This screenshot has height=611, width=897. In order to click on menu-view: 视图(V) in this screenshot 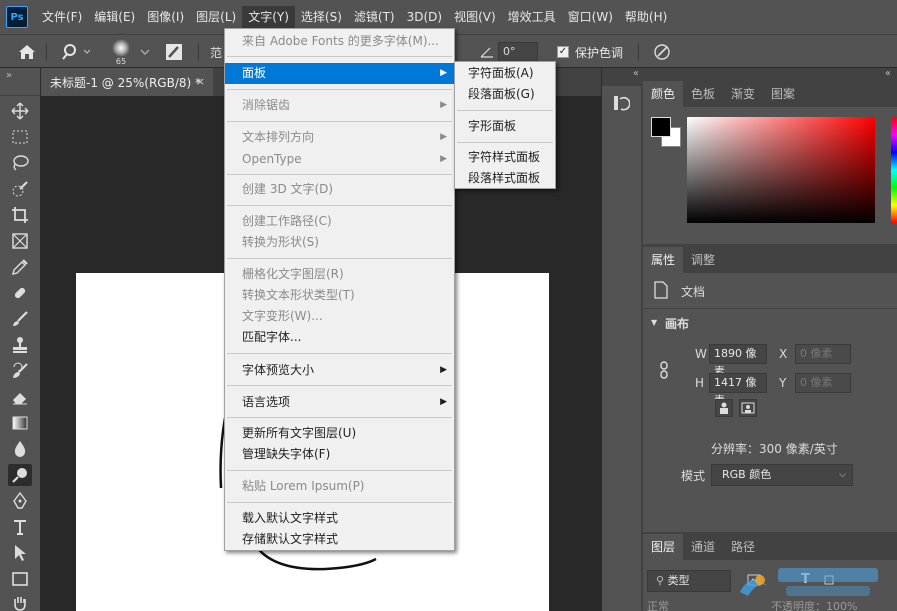, I will do `click(475, 17)`.